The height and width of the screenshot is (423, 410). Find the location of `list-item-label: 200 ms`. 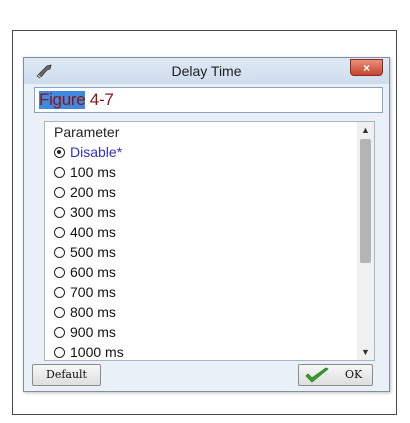

list-item-label: 200 ms is located at coordinates (93, 192).